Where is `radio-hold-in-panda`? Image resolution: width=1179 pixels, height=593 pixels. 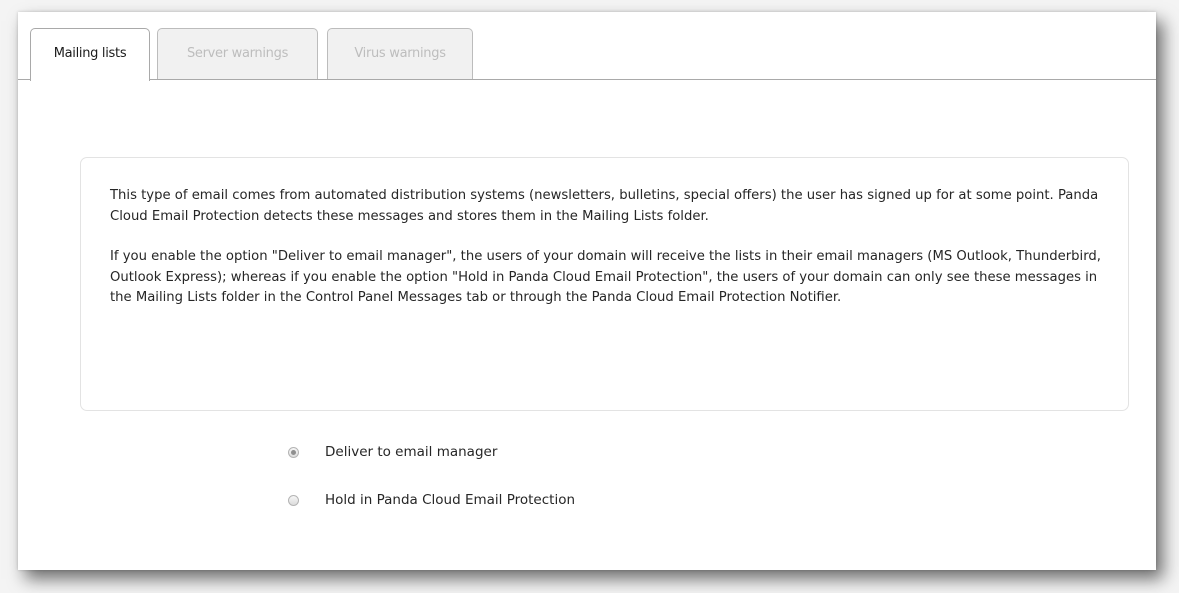 radio-hold-in-panda is located at coordinates (293, 500).